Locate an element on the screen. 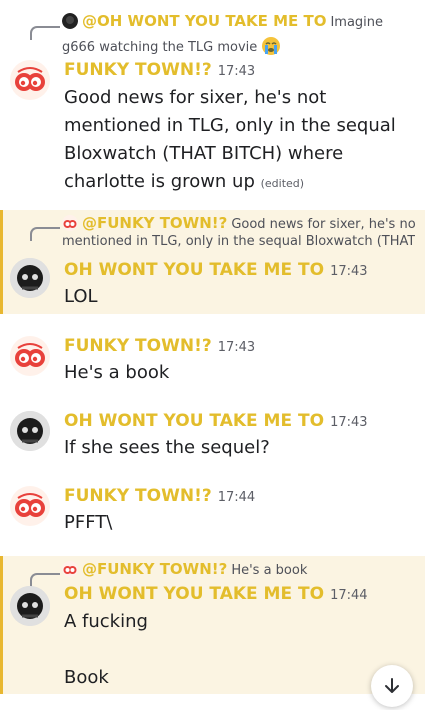 The width and height of the screenshot is (425, 710). reply-text: Good news for sixer, he's not is located at coordinates (323, 224).